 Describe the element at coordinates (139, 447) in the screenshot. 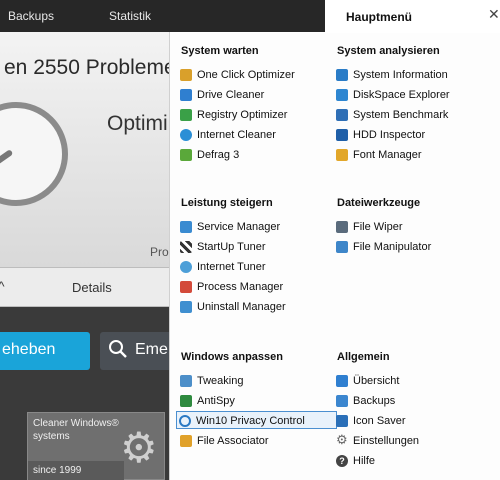

I see `gear-icon: ⚙` at that location.